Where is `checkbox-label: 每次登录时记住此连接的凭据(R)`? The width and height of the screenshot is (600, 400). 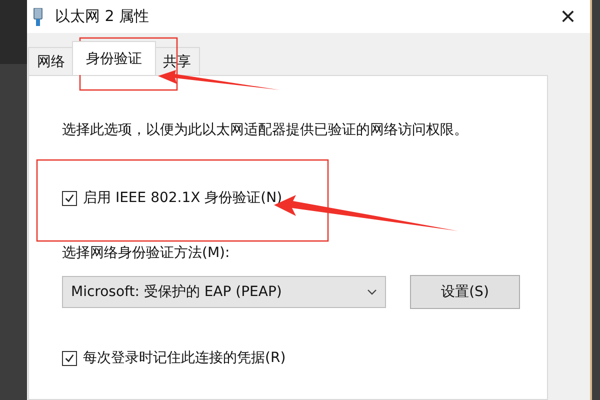 checkbox-label: 每次登录时记住此连接的凭据(R) is located at coordinates (184, 358).